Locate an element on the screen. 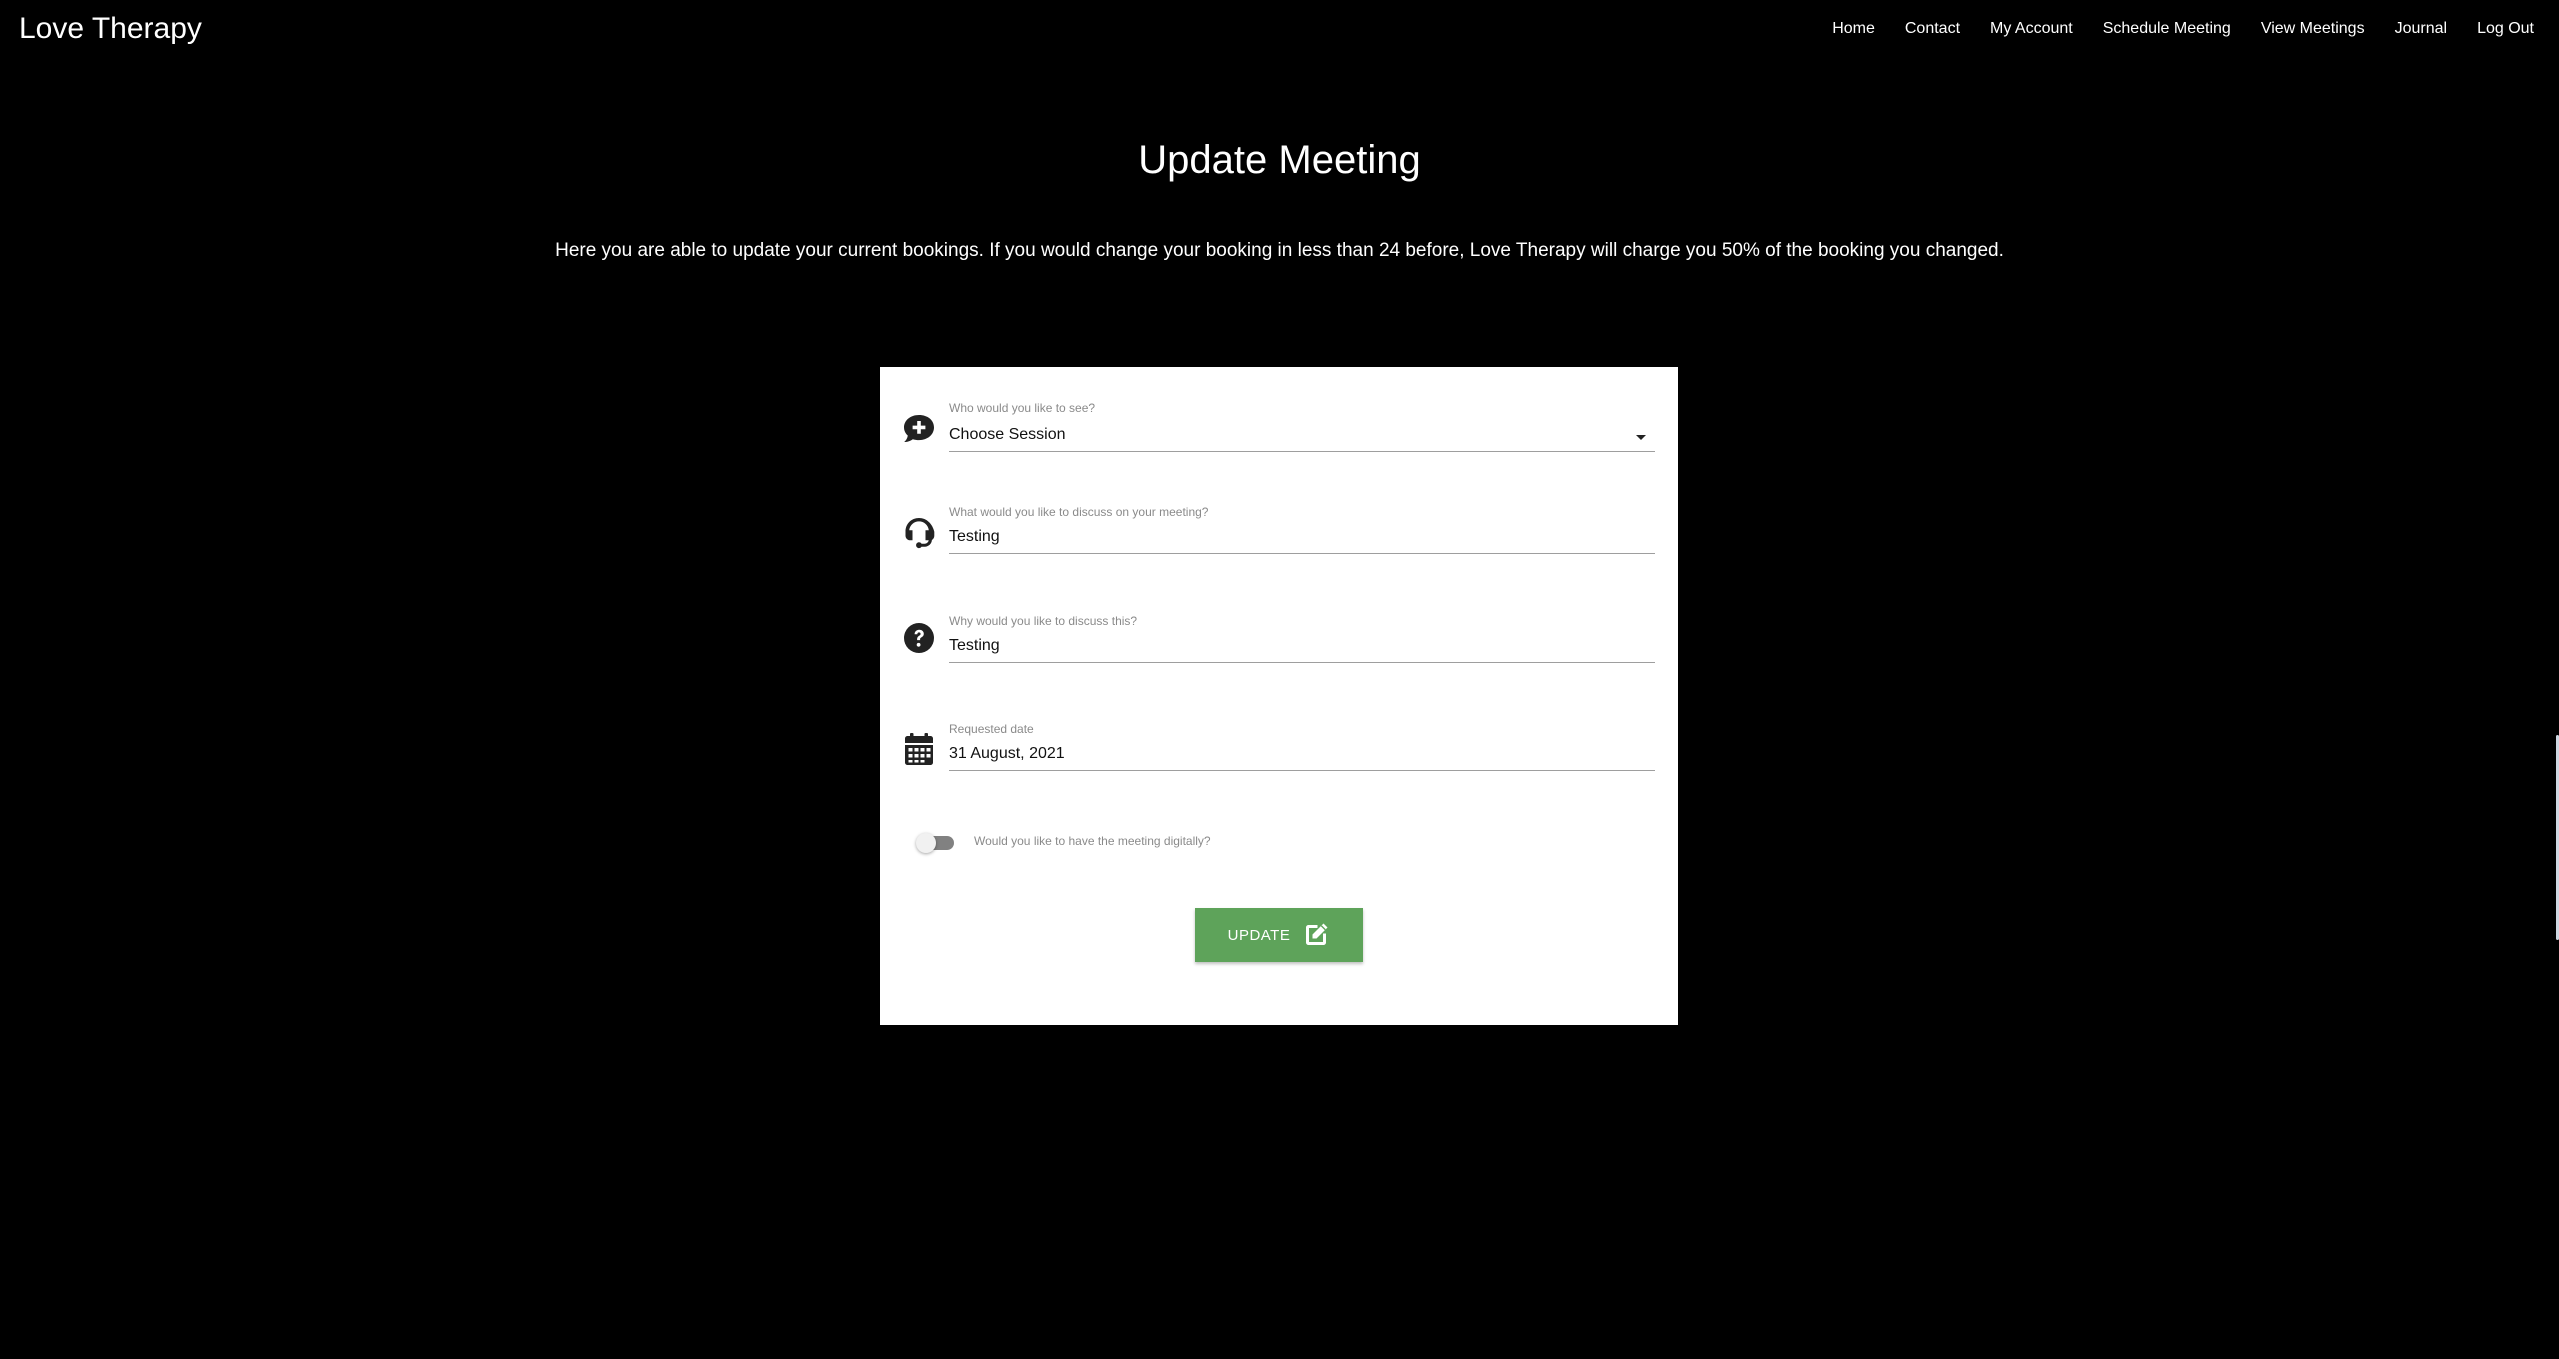 The height and width of the screenshot is (1359, 2559). date-underline is located at coordinates (1302, 770).